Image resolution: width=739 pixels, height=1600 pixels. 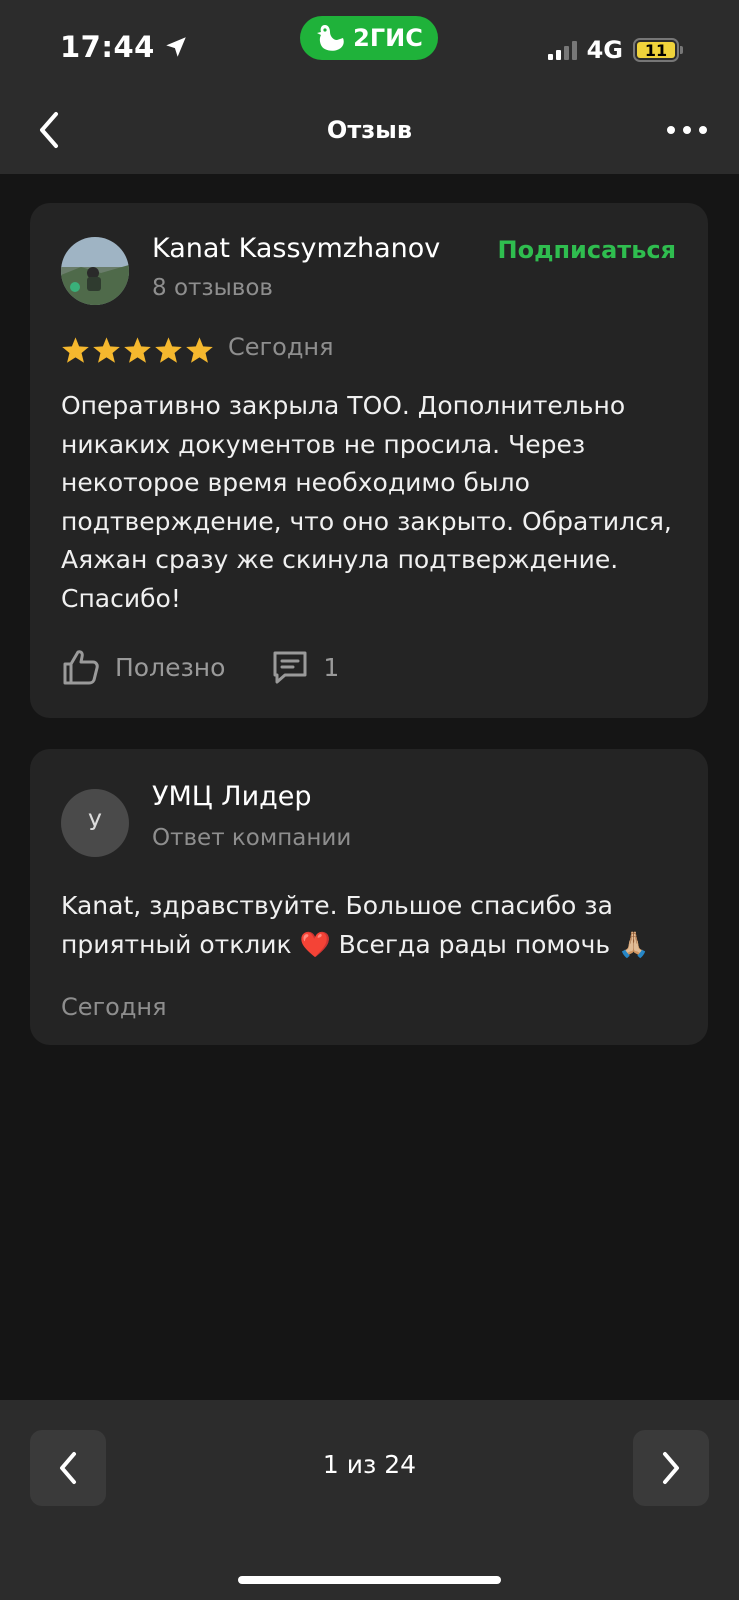 I want to click on thumbs-up-icon, so click(x=81, y=667).